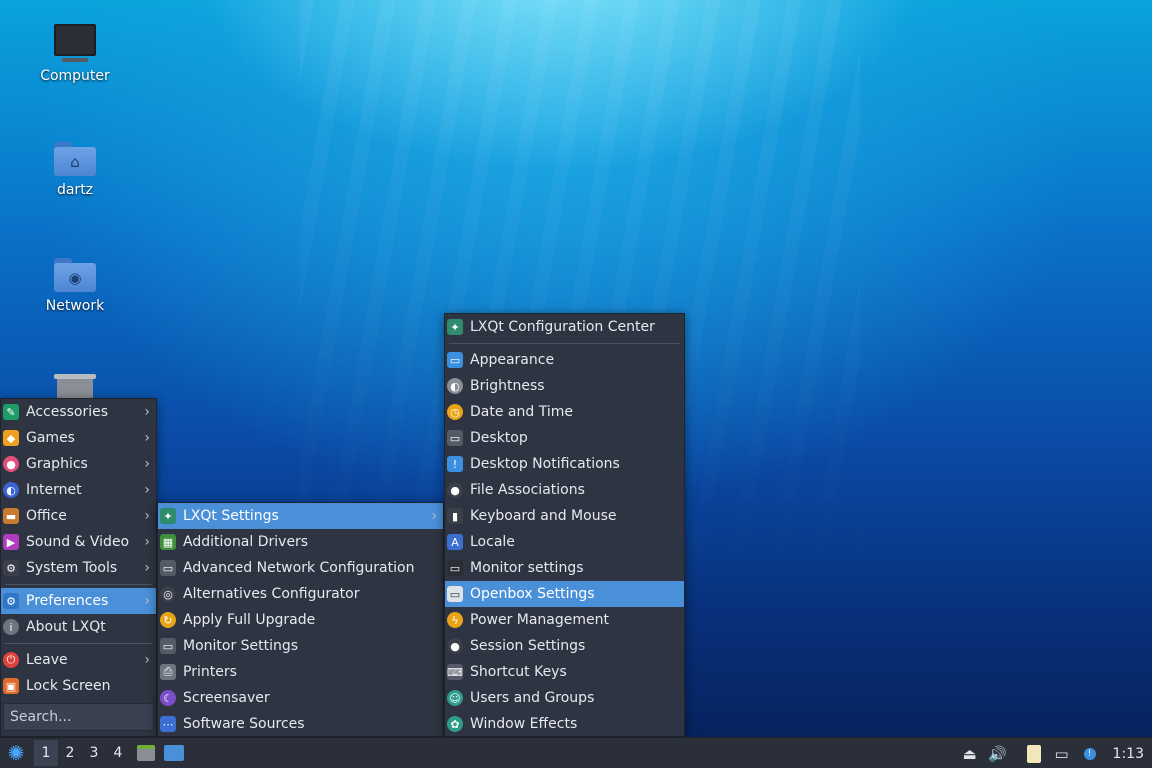 The width and height of the screenshot is (1152, 768). I want to click on network-status-icon: ▭, so click(1062, 754).